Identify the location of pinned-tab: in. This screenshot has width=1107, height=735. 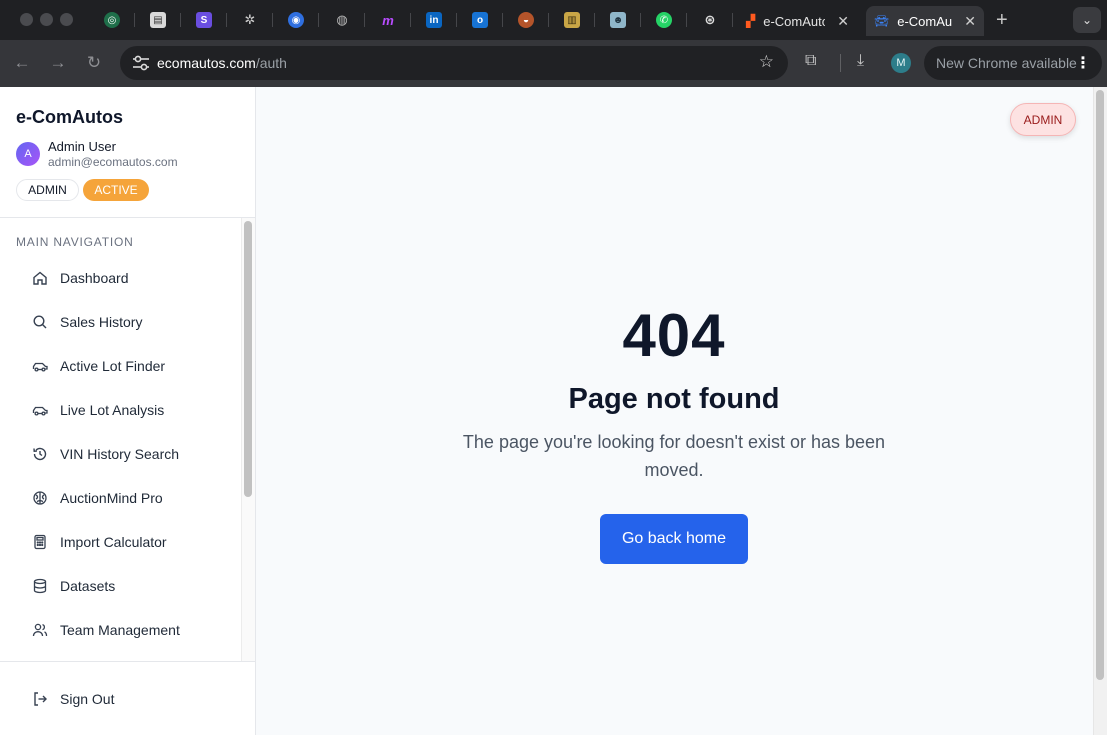
(434, 20).